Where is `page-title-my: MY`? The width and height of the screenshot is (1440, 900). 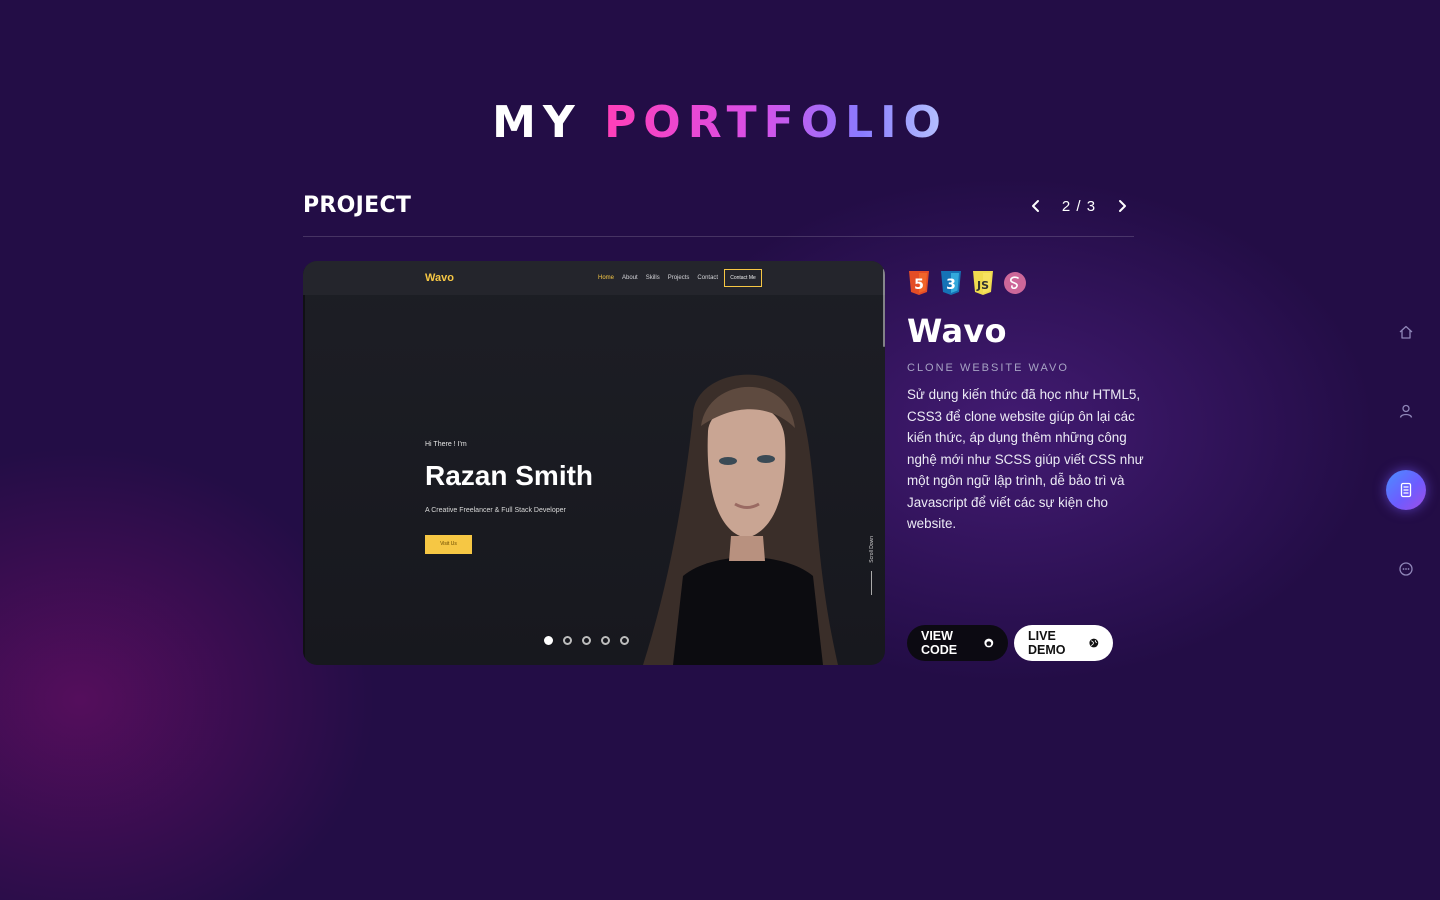
page-title-my: MY is located at coordinates (537, 123).